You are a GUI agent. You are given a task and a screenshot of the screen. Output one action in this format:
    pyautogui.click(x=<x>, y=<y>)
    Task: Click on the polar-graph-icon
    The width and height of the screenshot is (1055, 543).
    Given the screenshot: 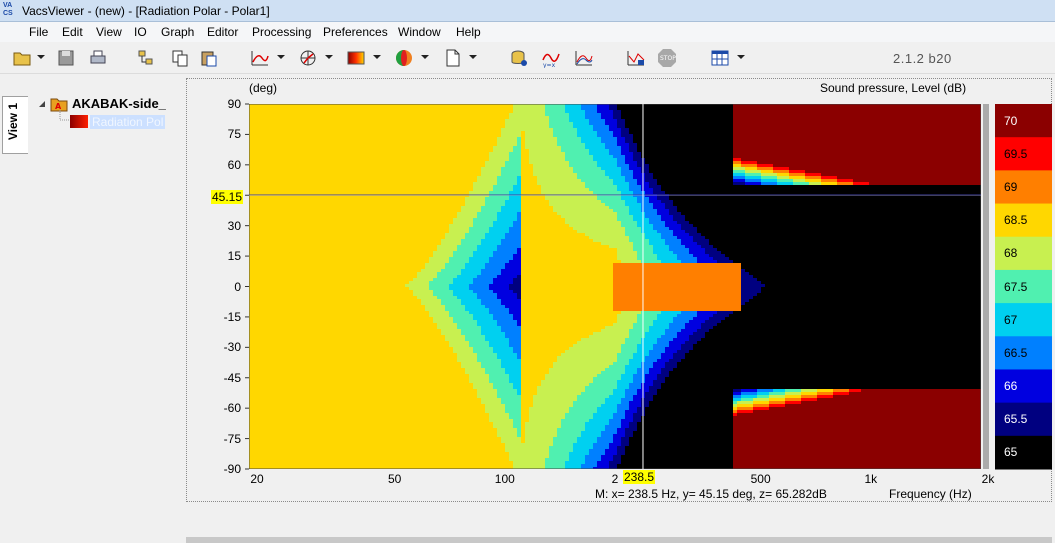 What is the action you would take?
    pyautogui.click(x=308, y=58)
    